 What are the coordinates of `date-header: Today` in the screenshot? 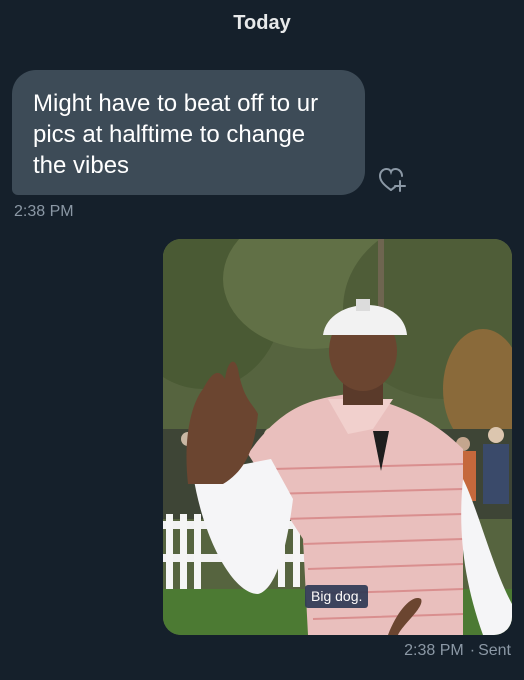 It's located at (262, 23).